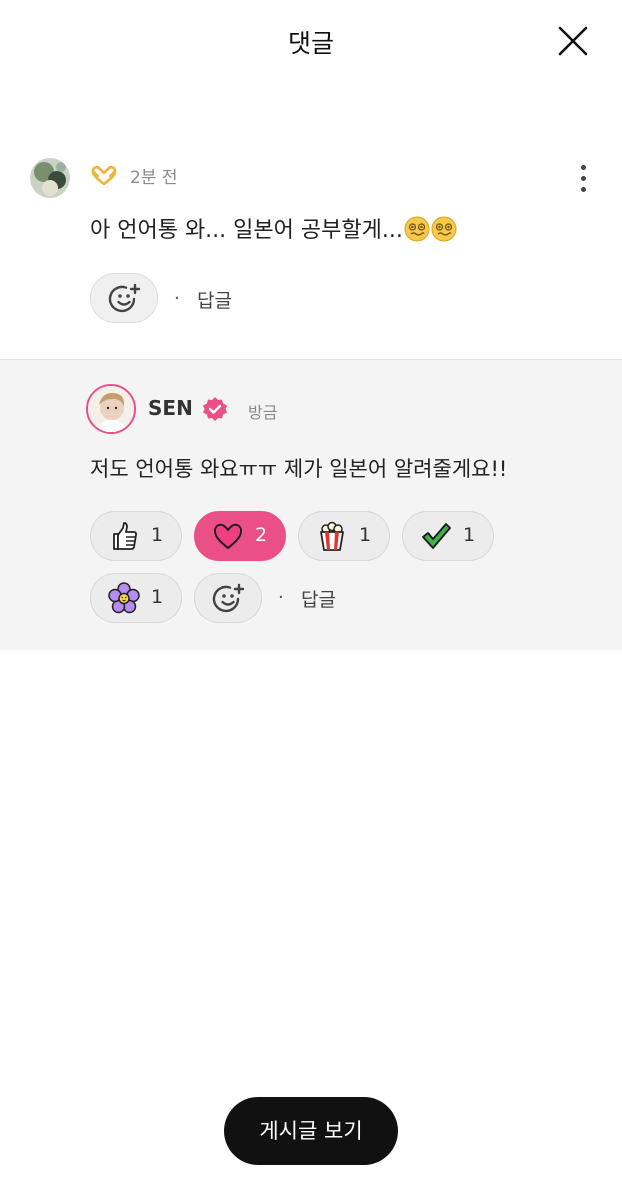  Describe the element at coordinates (154, 178) in the screenshot. I see `comment-timestamp: 2분 전` at that location.